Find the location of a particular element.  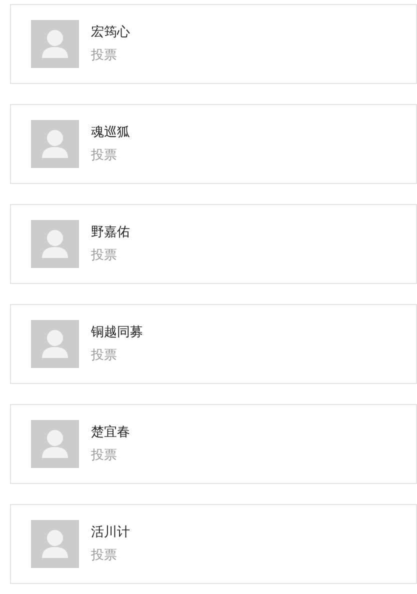

candidate-name: 楚宜春 is located at coordinates (110, 432).